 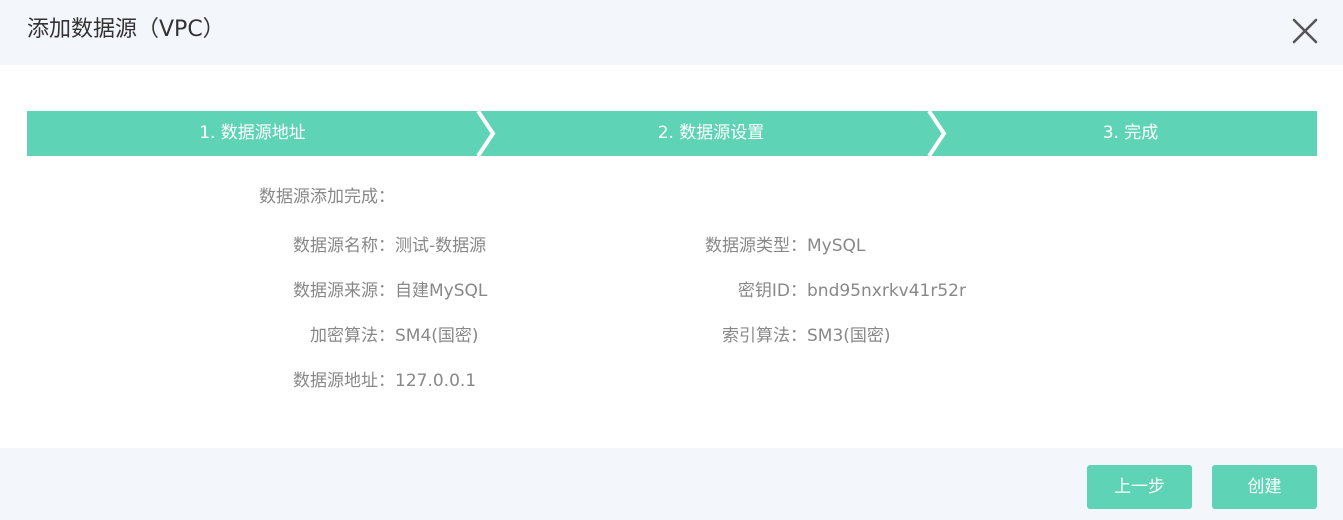 I want to click on datasource-source-label: 数据源来源：, so click(x=344, y=291).